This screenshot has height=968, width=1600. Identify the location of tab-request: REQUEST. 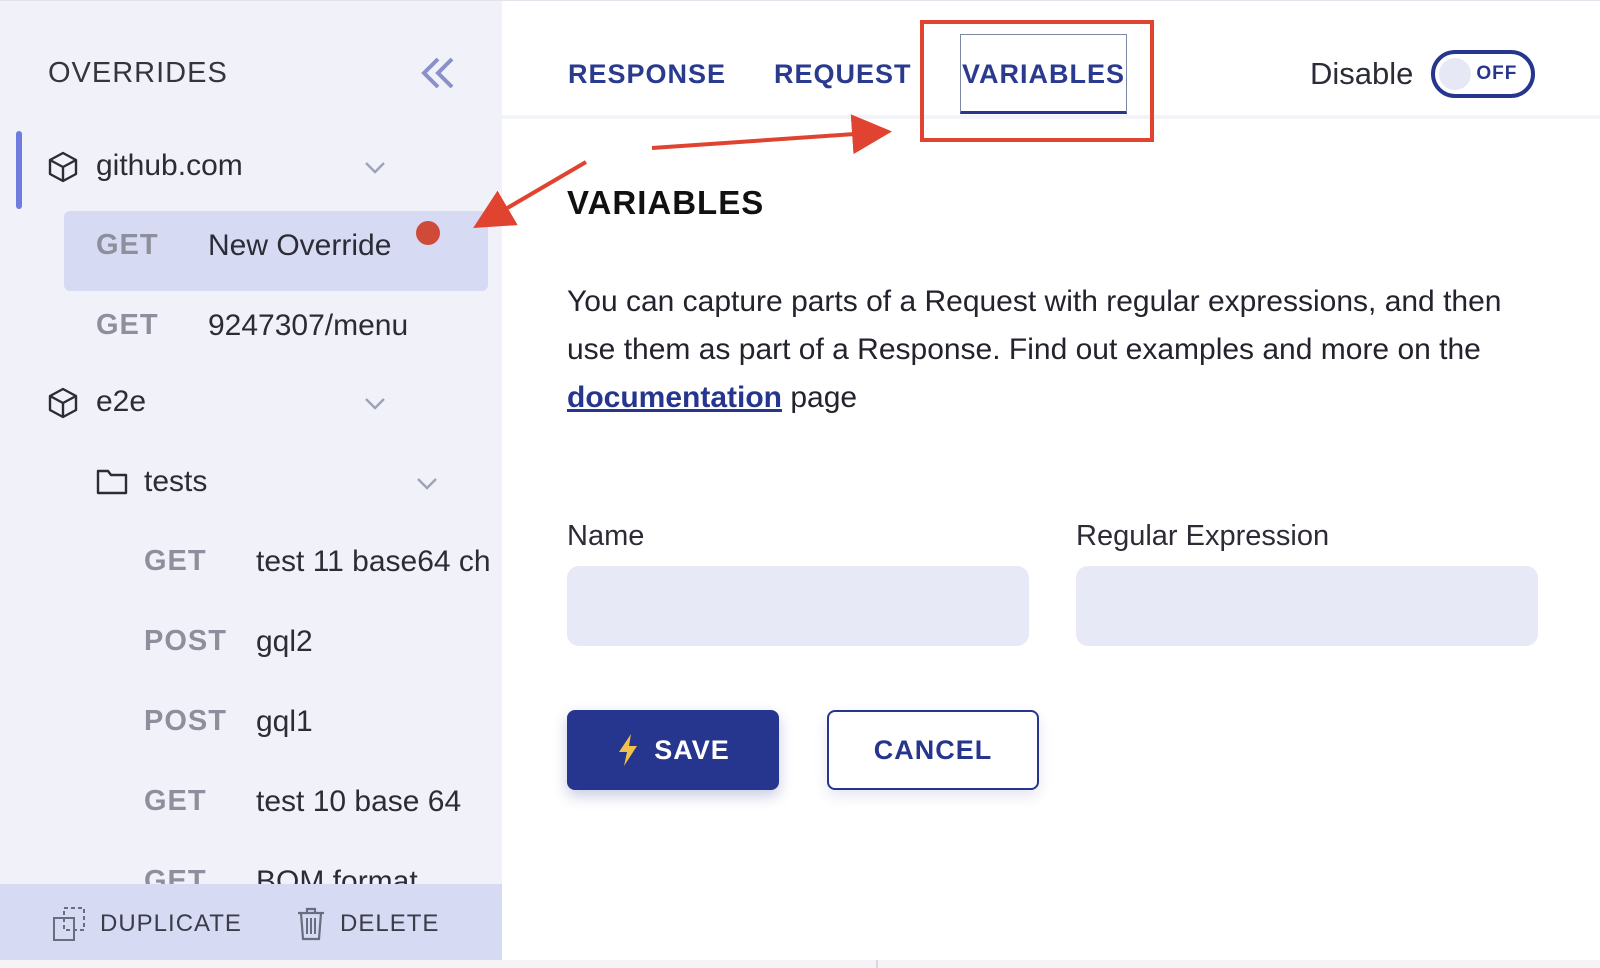
(843, 74).